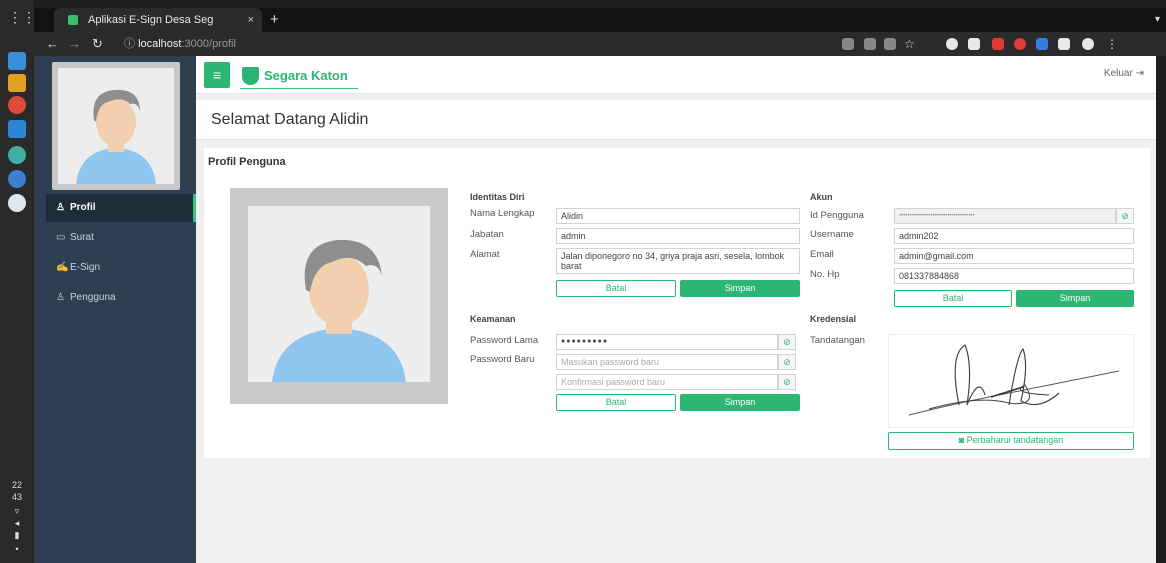  What do you see at coordinates (151, 20) in the screenshot?
I see `tab-title: Aplikasi E-Sign Desa Seg` at bounding box center [151, 20].